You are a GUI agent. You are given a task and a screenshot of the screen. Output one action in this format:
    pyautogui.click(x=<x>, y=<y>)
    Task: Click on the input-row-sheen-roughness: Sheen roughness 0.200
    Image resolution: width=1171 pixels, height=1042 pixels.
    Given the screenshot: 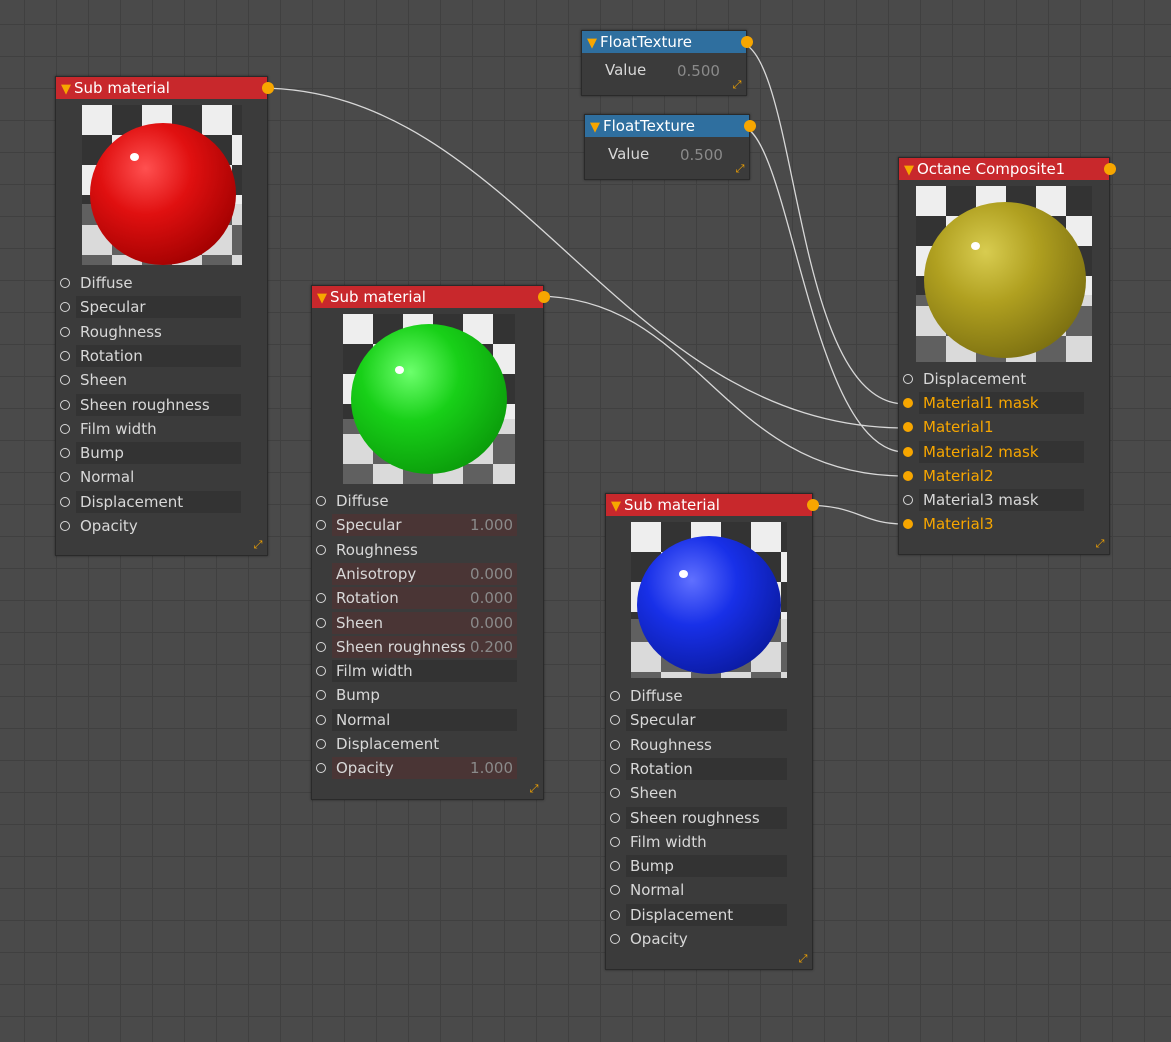 What is the action you would take?
    pyautogui.click(x=414, y=646)
    